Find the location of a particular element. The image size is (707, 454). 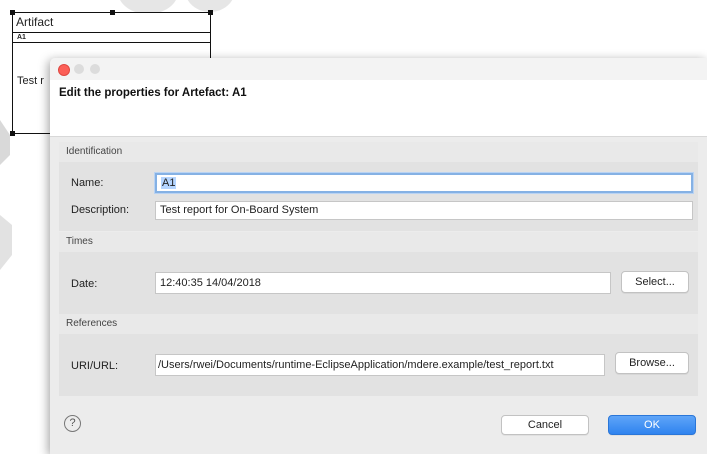

artifact-node-id: A1 is located at coordinates (111, 38).